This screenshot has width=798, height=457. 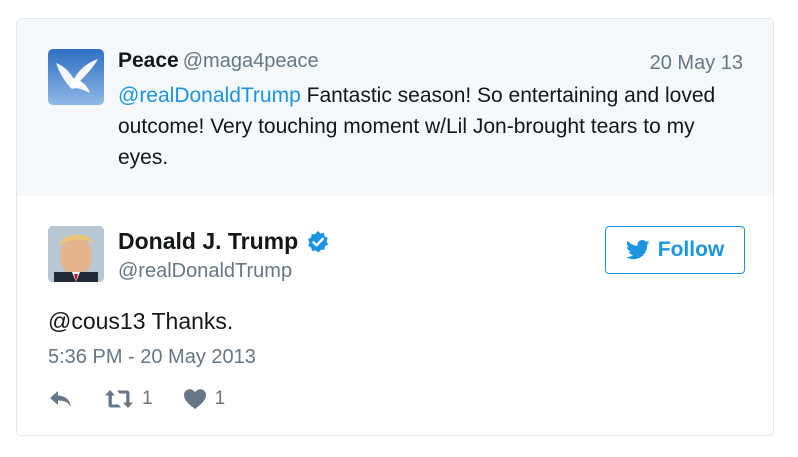 What do you see at coordinates (251, 61) in the screenshot?
I see `reply-author-handle: @maga4peace` at bounding box center [251, 61].